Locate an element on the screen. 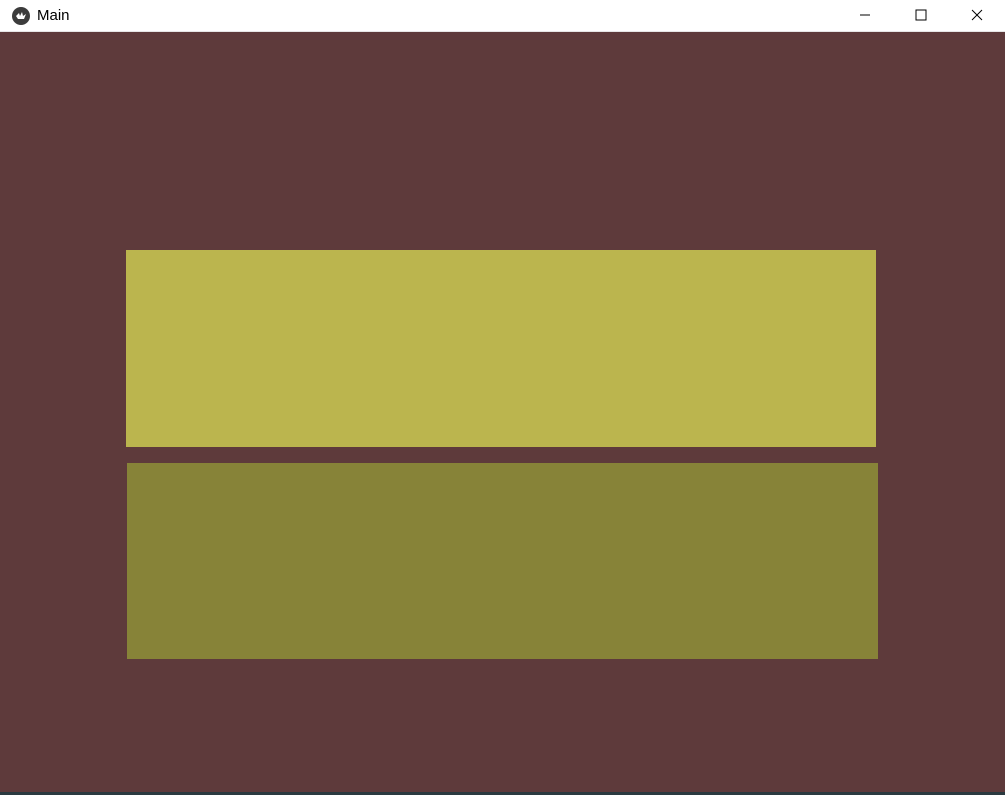 The height and width of the screenshot is (795, 1005). minimize-button is located at coordinates (865, 15).